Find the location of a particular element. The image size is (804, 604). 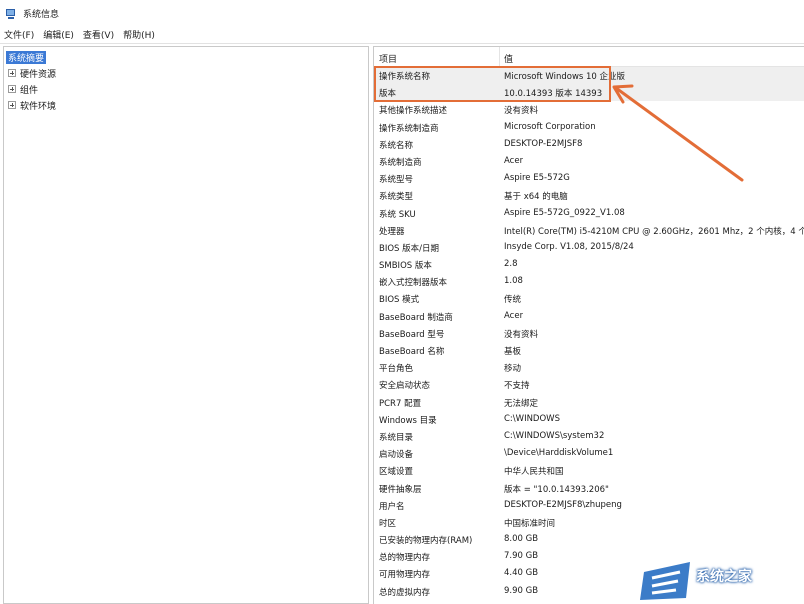

menu-edit: 编辑(E) is located at coordinates (58, 34).